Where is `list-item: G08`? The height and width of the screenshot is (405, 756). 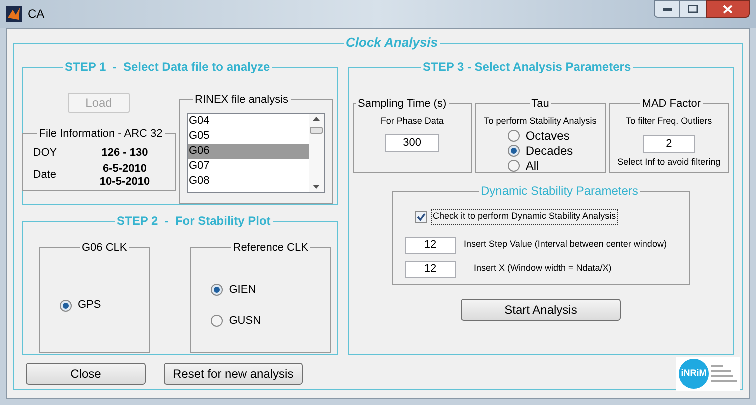
list-item: G08 is located at coordinates (248, 181).